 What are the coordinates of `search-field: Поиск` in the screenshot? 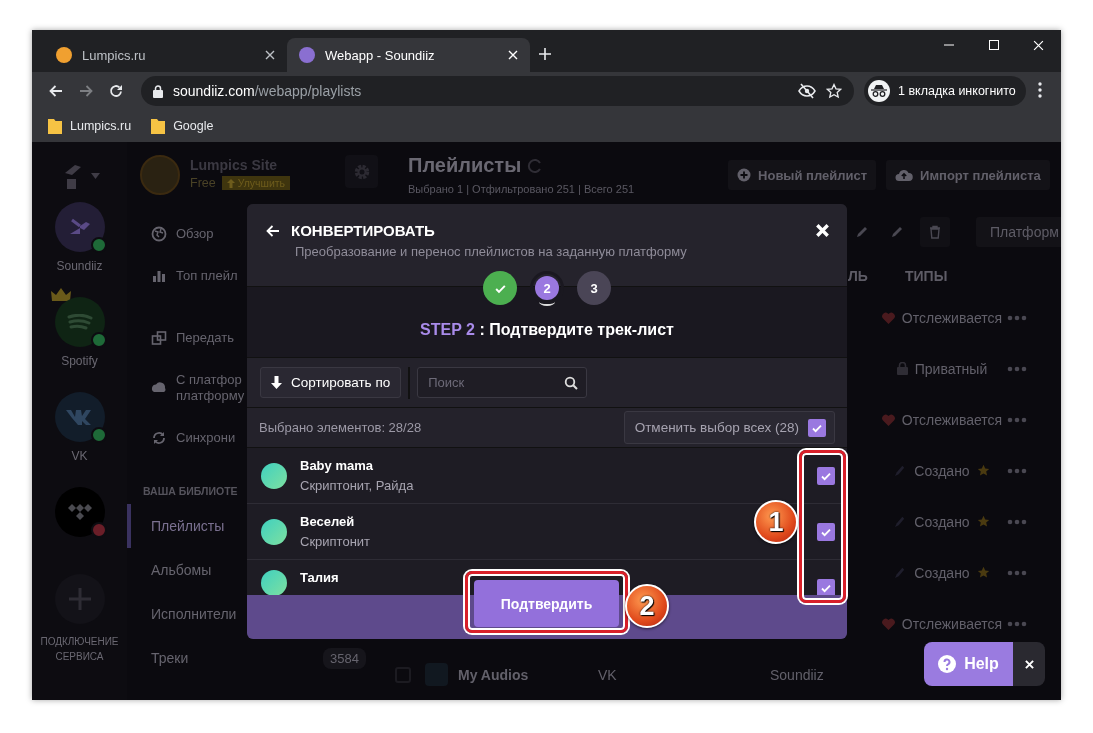 It's located at (502, 382).